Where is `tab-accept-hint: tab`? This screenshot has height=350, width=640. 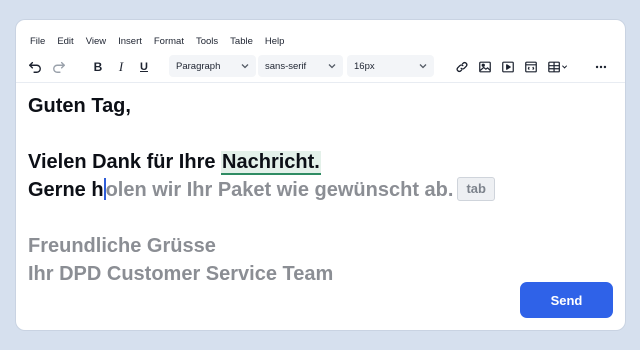
tab-accept-hint: tab is located at coordinates (476, 189).